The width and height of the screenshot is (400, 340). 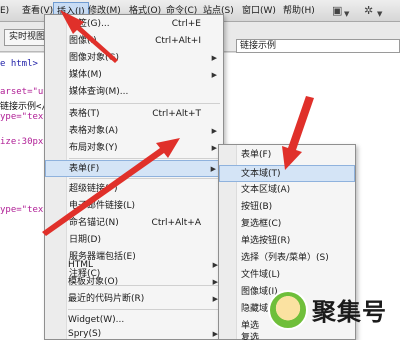 I want to click on menu-item-email-link: 电子邮件链接(L), so click(x=134, y=206).